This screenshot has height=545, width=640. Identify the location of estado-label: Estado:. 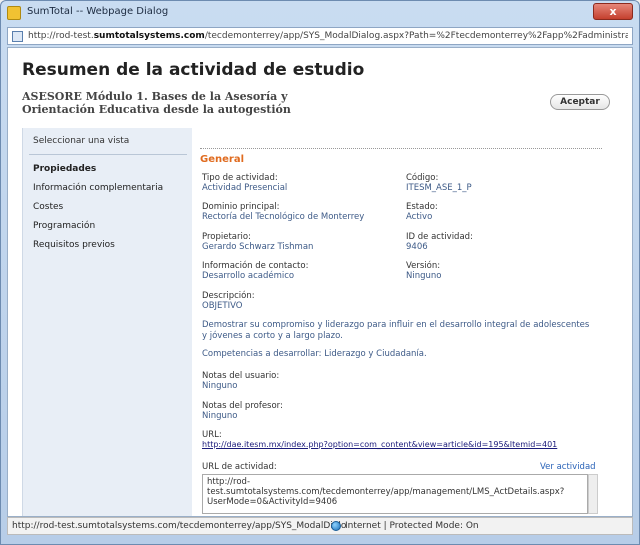
(422, 207).